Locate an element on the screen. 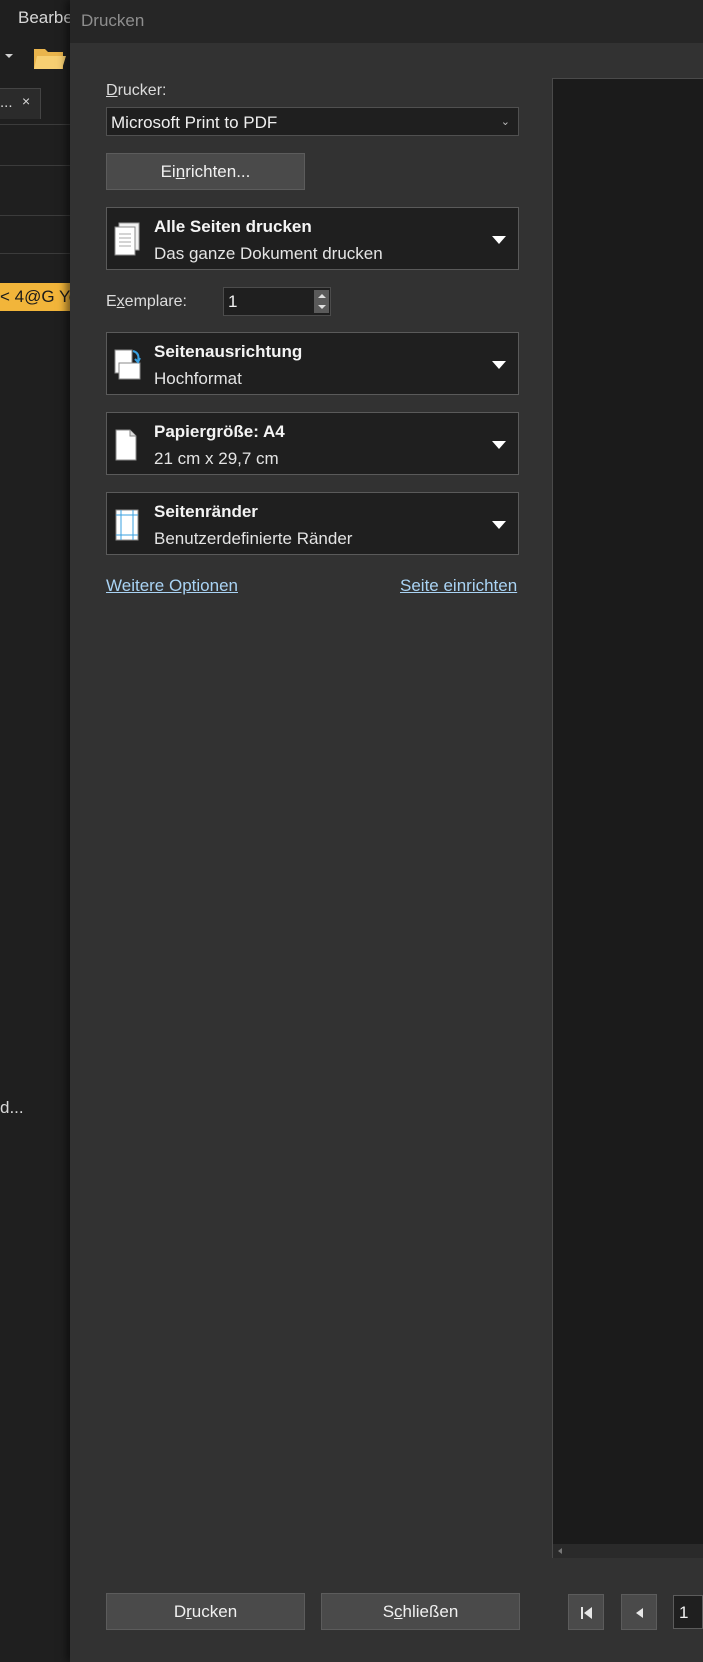 This screenshot has width=703, height=1662. pages-dropdown-subtitle: Das ganze Dokument drucken is located at coordinates (268, 253).